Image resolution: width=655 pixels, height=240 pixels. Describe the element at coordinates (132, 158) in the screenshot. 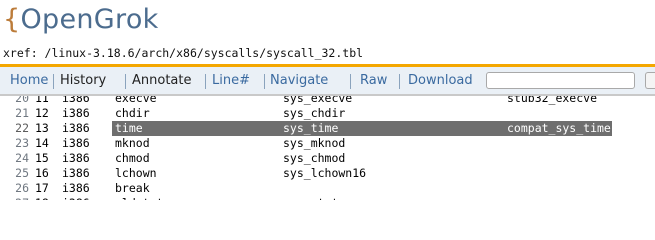

I see `syscall-name: chmod` at that location.